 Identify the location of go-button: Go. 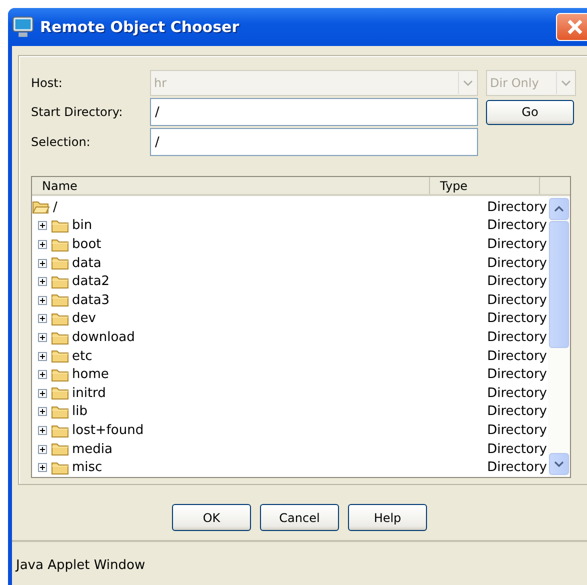
(530, 112).